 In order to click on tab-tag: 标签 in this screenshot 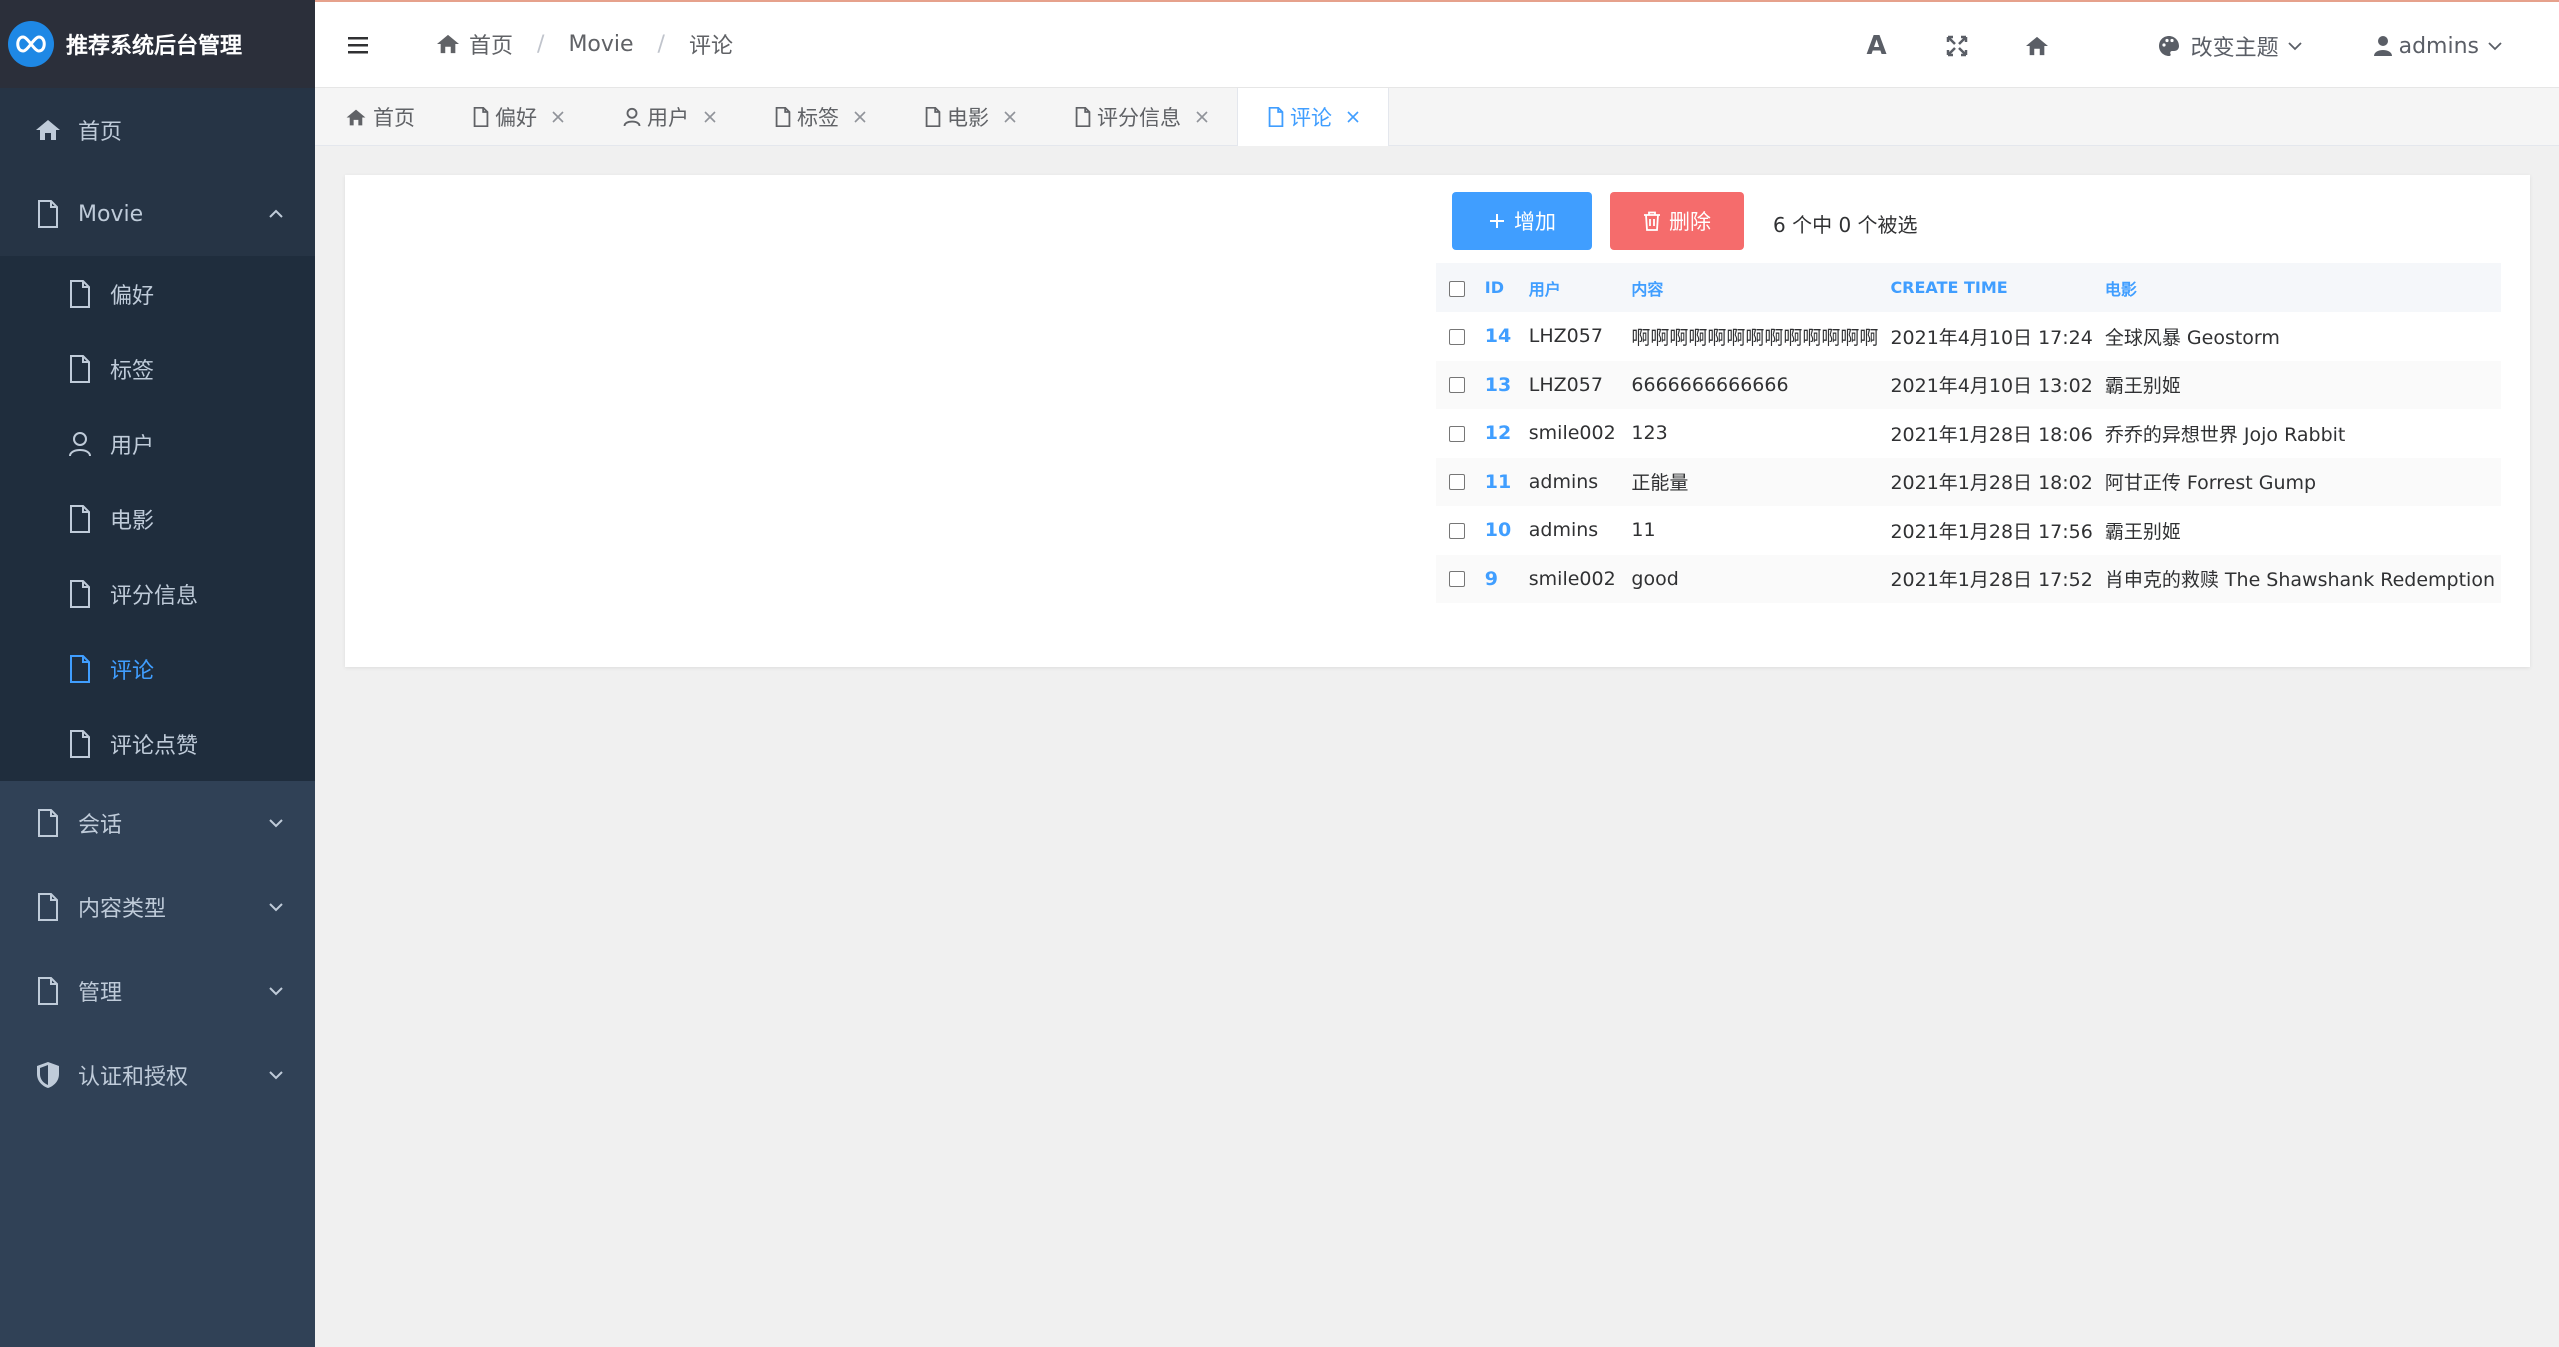, I will do `click(820, 117)`.